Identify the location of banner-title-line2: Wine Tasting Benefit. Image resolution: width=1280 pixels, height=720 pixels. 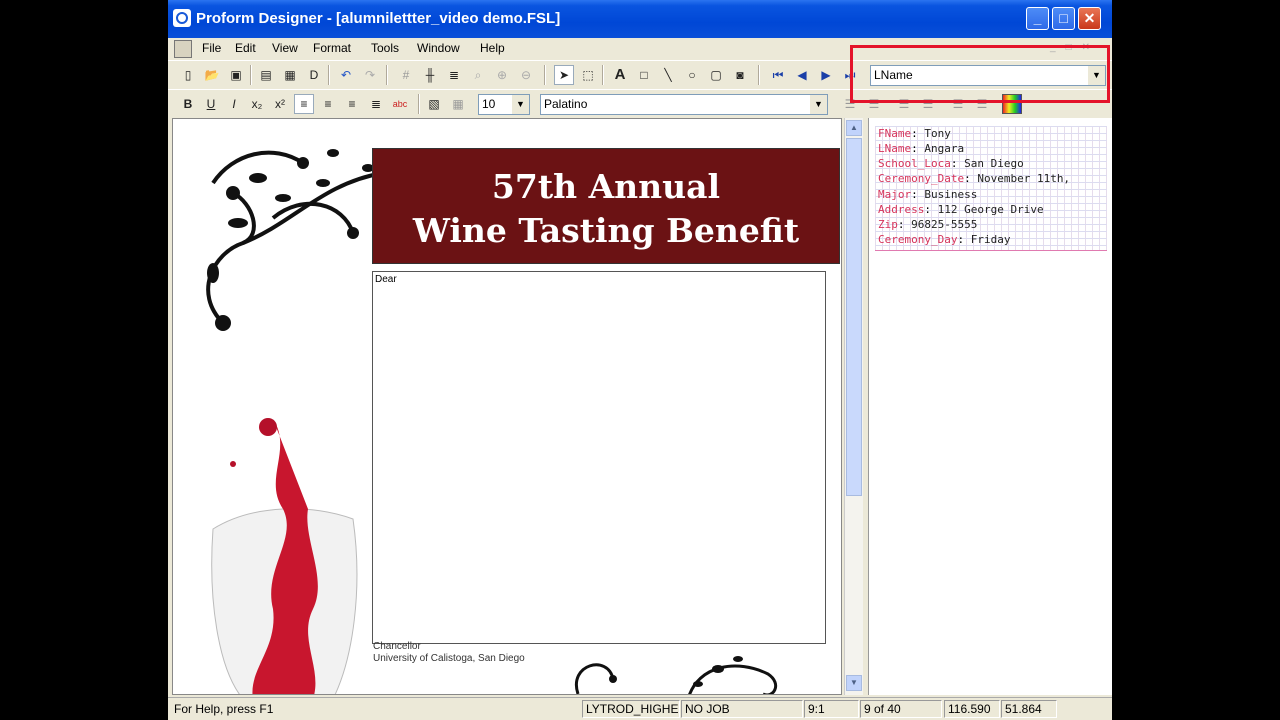
(606, 230).